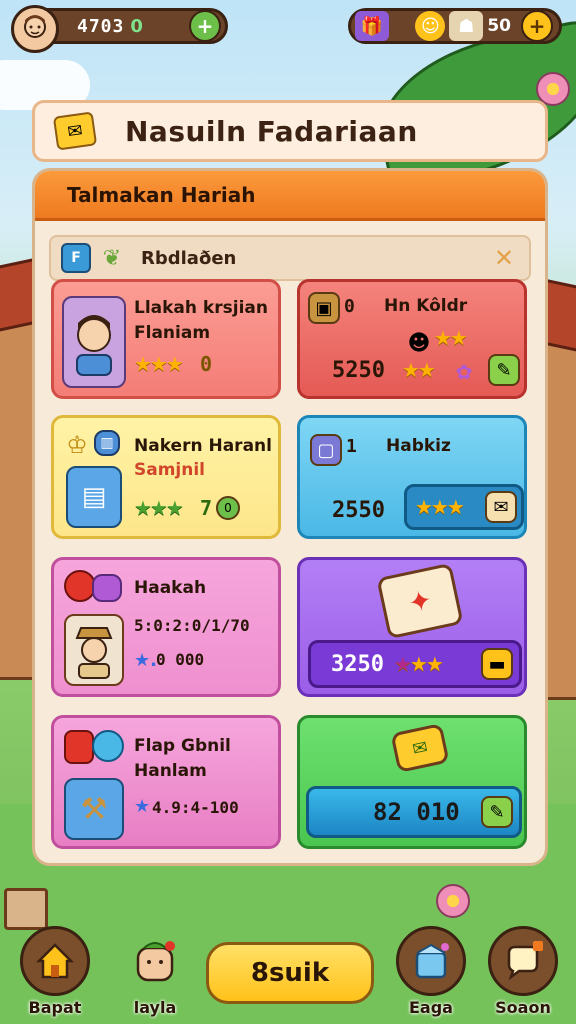  I want to click on card-pack-icon: ▢, so click(326, 450).